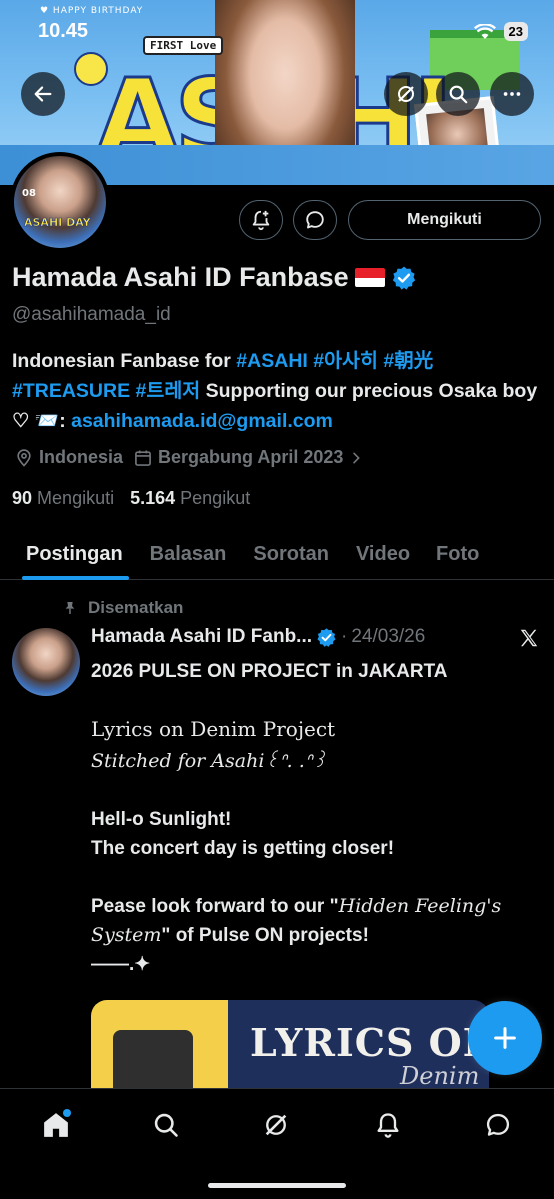 This screenshot has height=1199, width=554. What do you see at coordinates (92, 11) in the screenshot?
I see `banner-small-text: ♥ HAPPY BIRTHDAY` at bounding box center [92, 11].